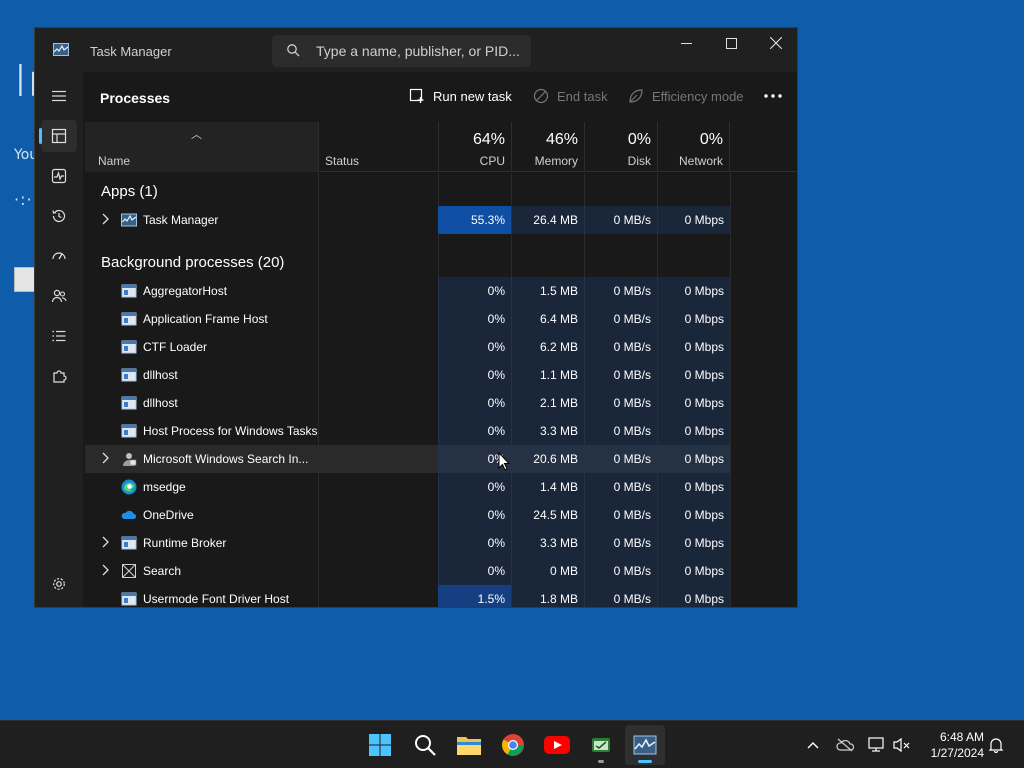  Describe the element at coordinates (686, 43) in the screenshot. I see `minimize-button` at that location.